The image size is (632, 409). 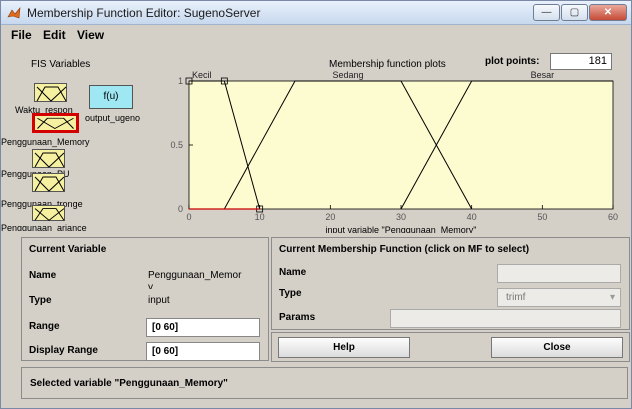 I want to click on minimize-button: —, so click(x=546, y=12).